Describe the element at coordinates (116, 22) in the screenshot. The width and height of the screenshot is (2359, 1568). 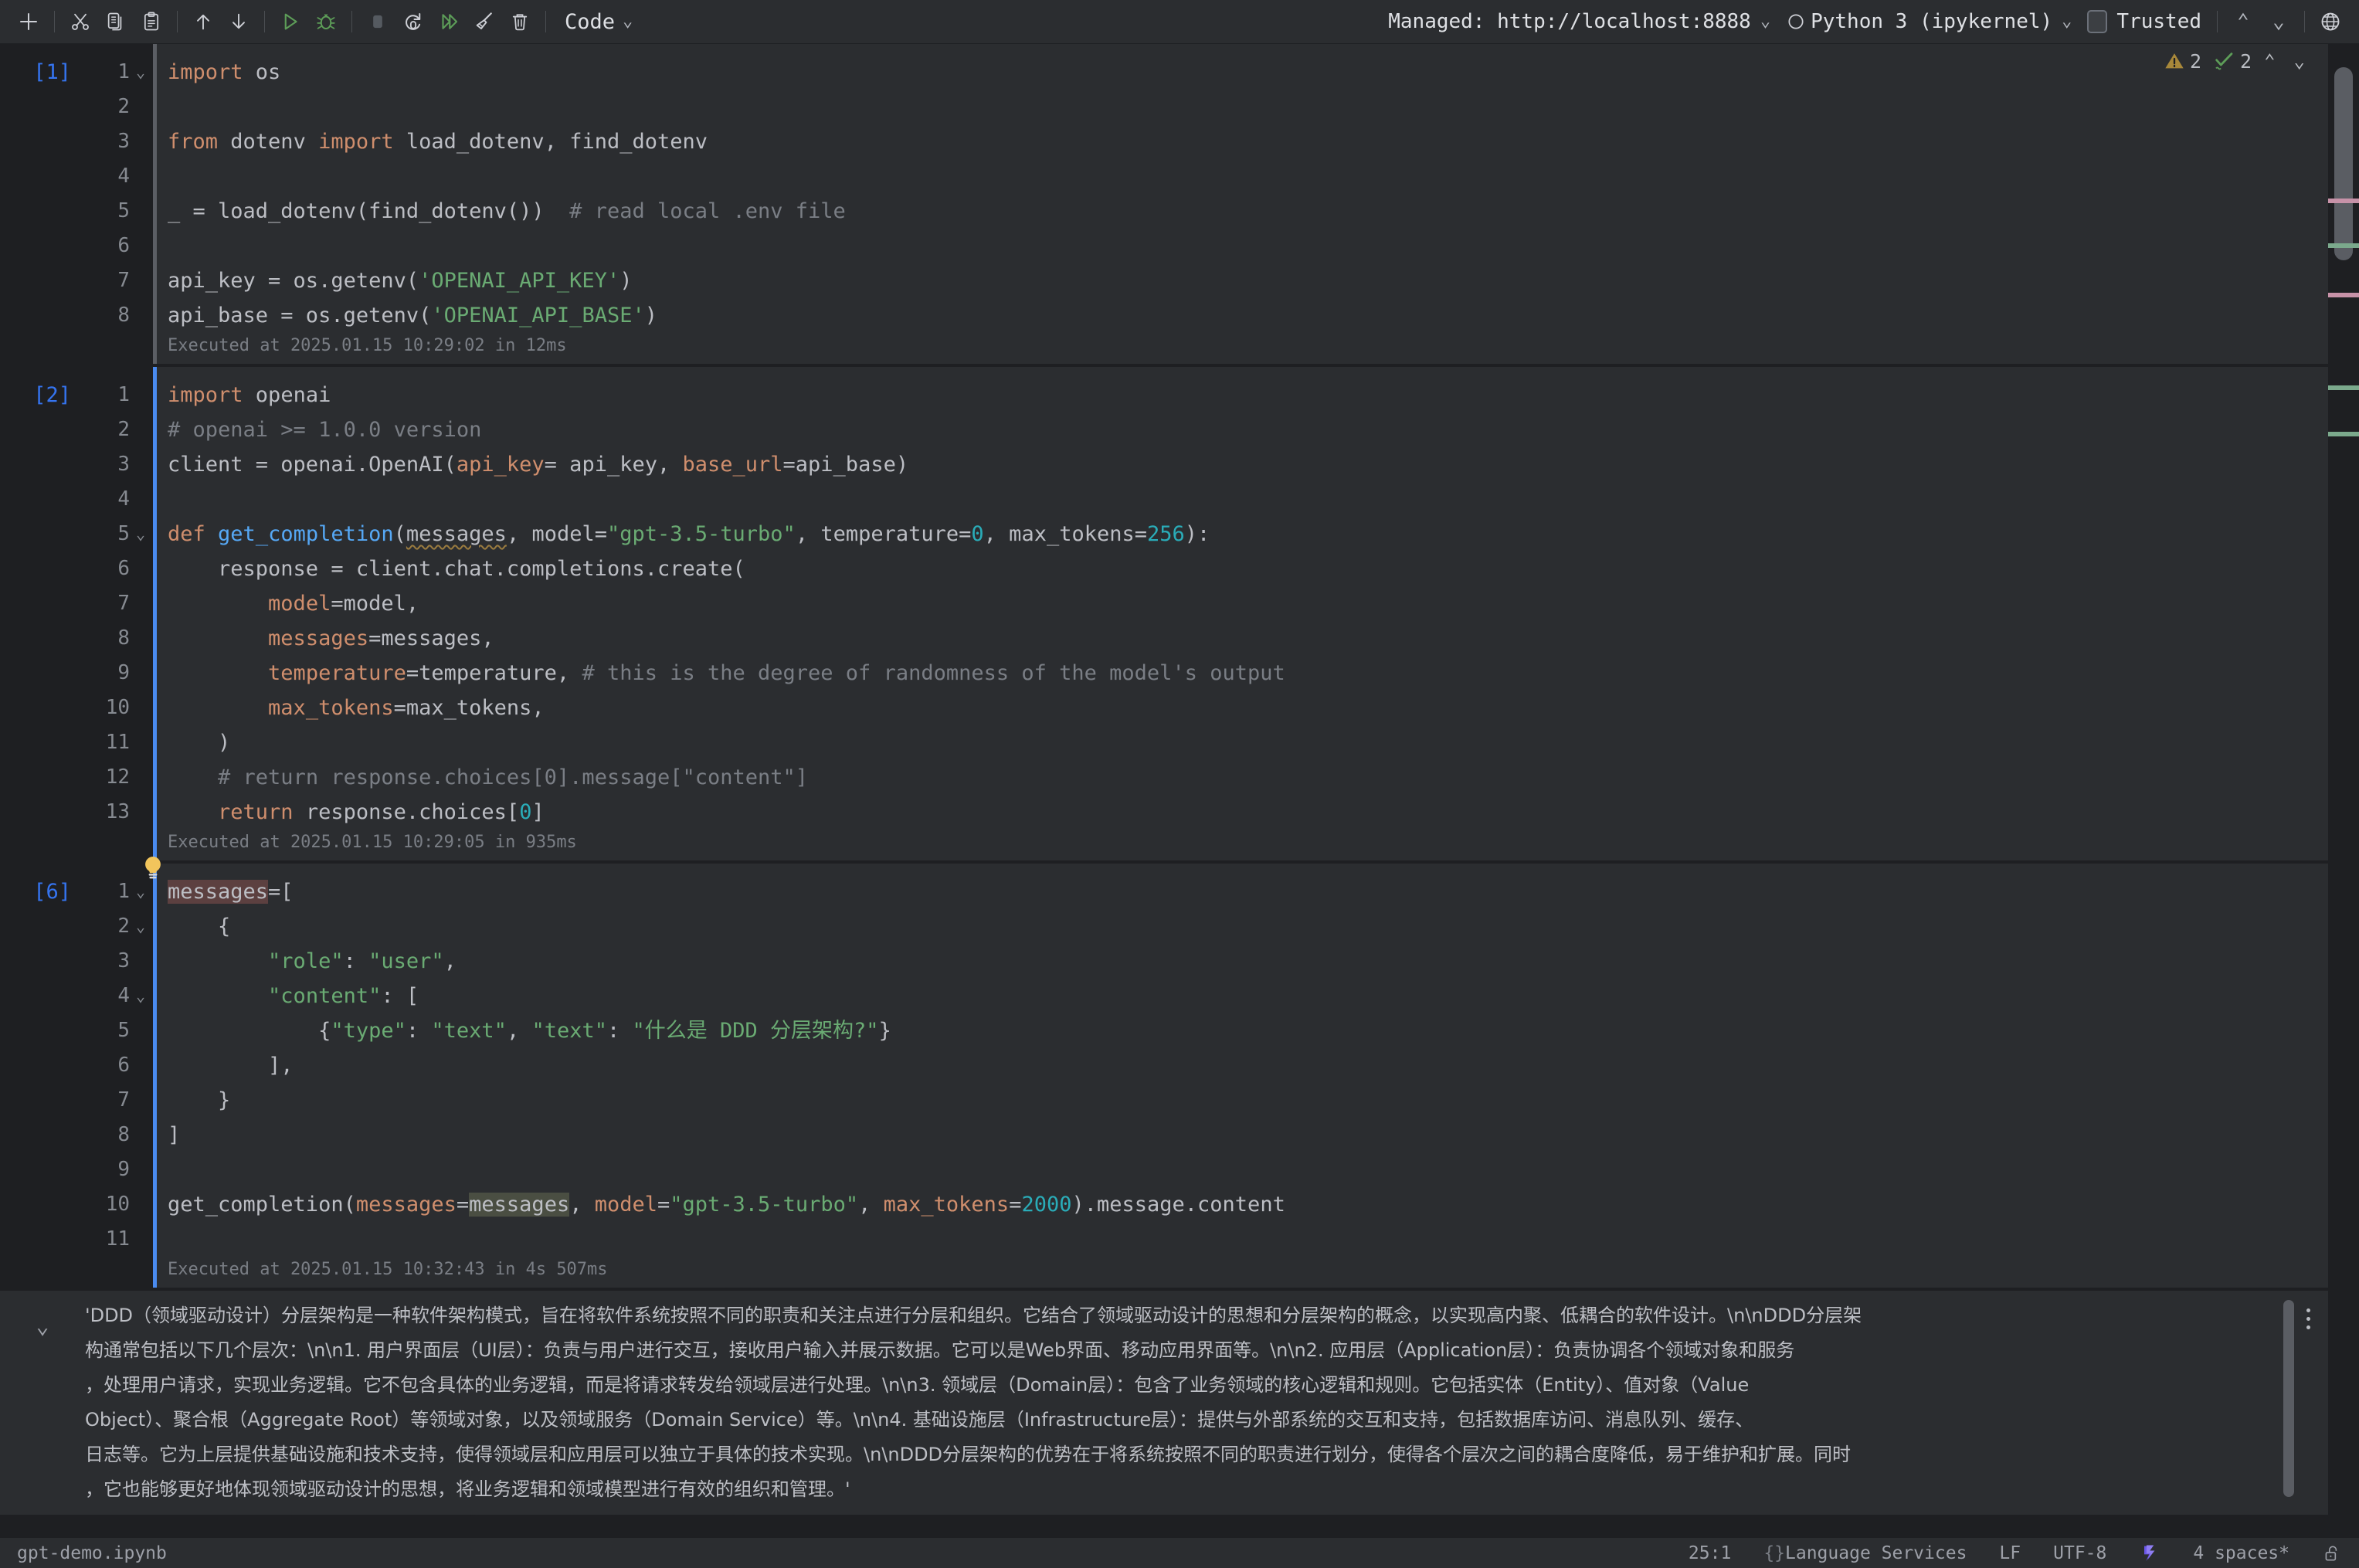
I see `copy-cell-button` at that location.